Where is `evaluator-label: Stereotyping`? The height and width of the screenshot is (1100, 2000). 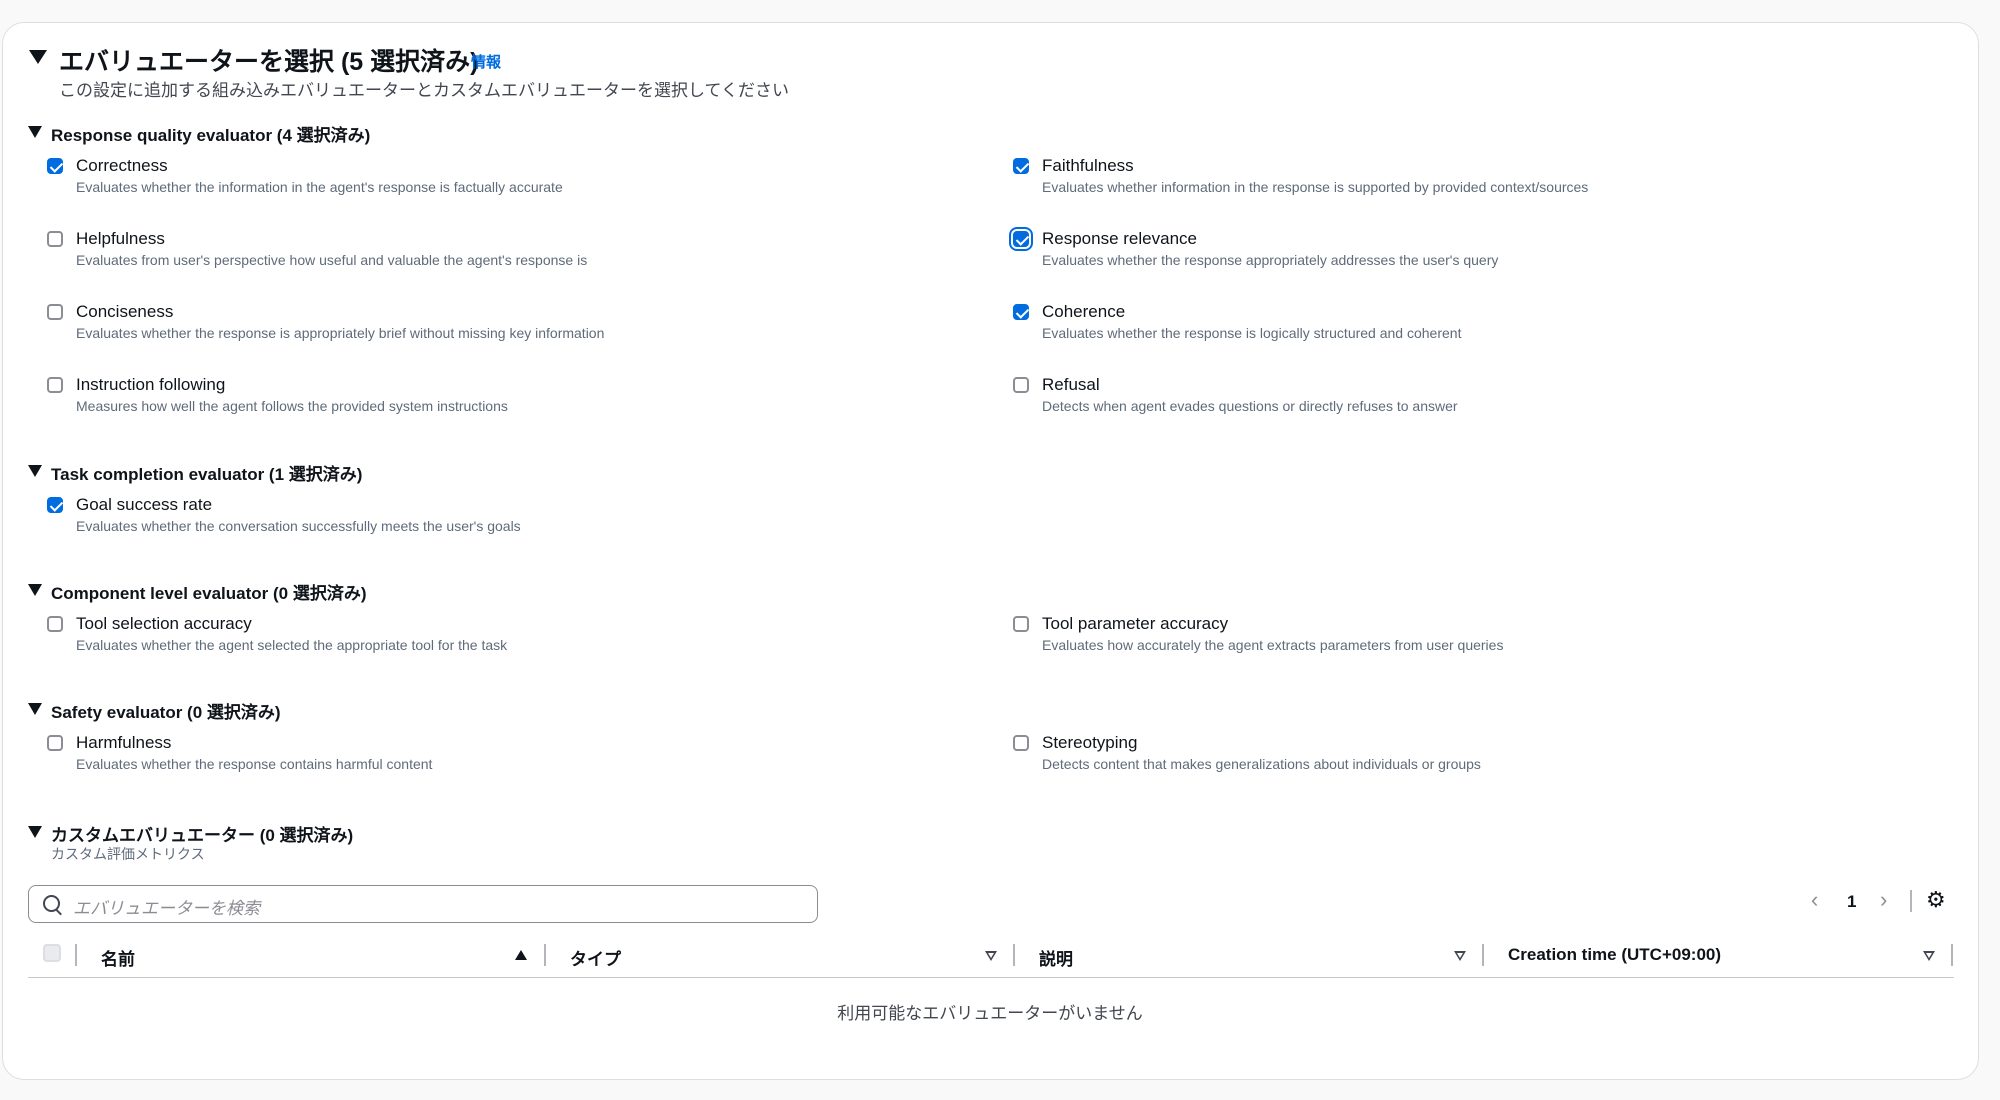
evaluator-label: Stereotyping is located at coordinates (1090, 742).